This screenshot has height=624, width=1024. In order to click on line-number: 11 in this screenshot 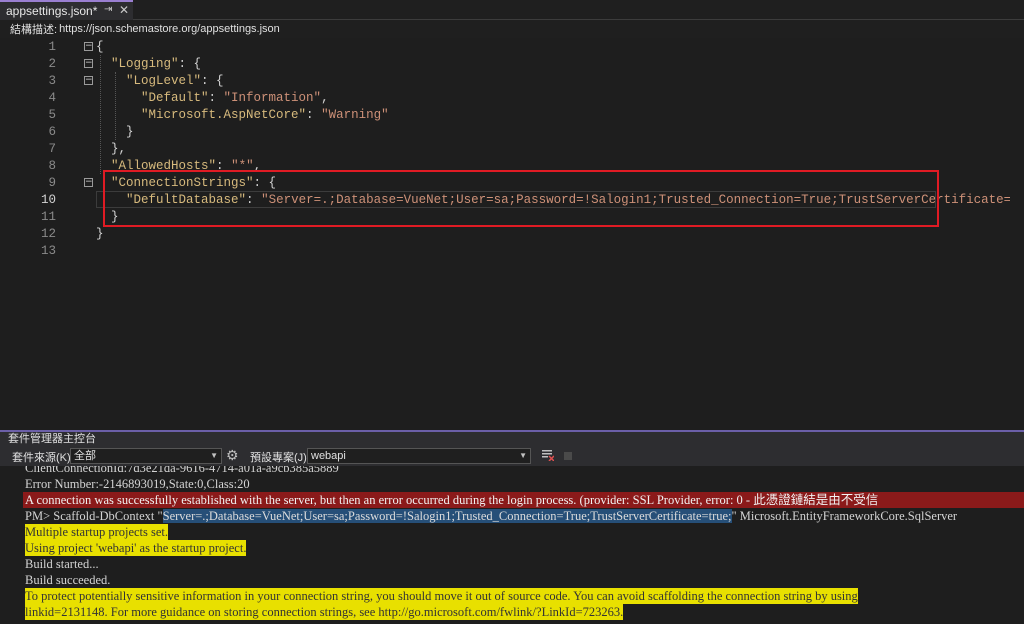, I will do `click(48, 217)`.